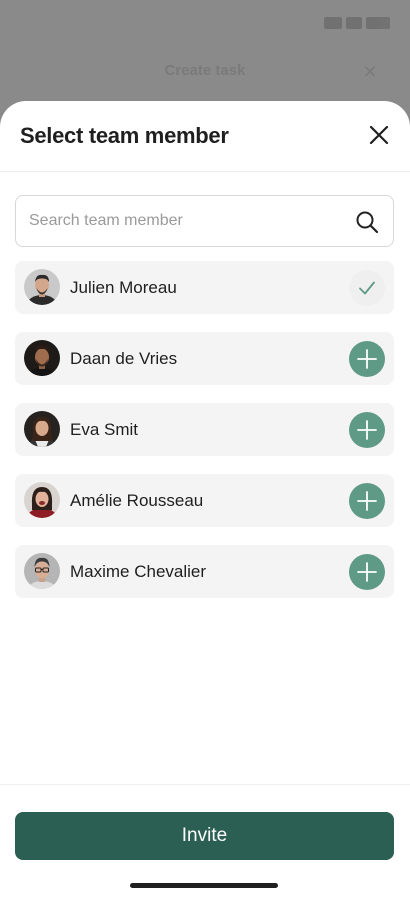 This screenshot has width=410, height=897. I want to click on member-row-maxime-chevalier: Maxime Chevalier, so click(204, 571).